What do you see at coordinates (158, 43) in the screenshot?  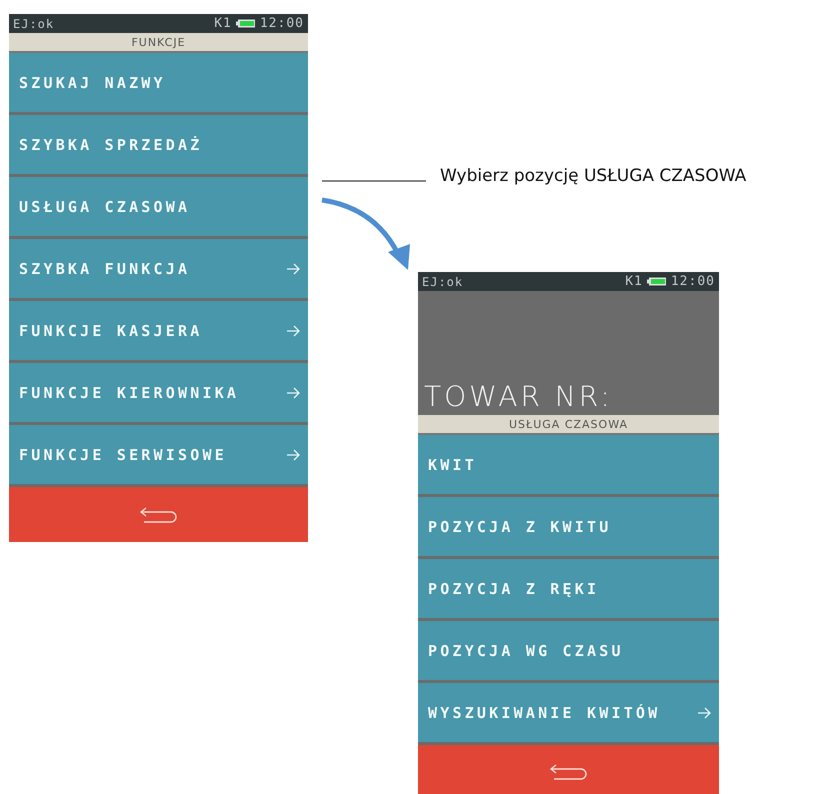 I see `screen-title: FUNKCJE` at bounding box center [158, 43].